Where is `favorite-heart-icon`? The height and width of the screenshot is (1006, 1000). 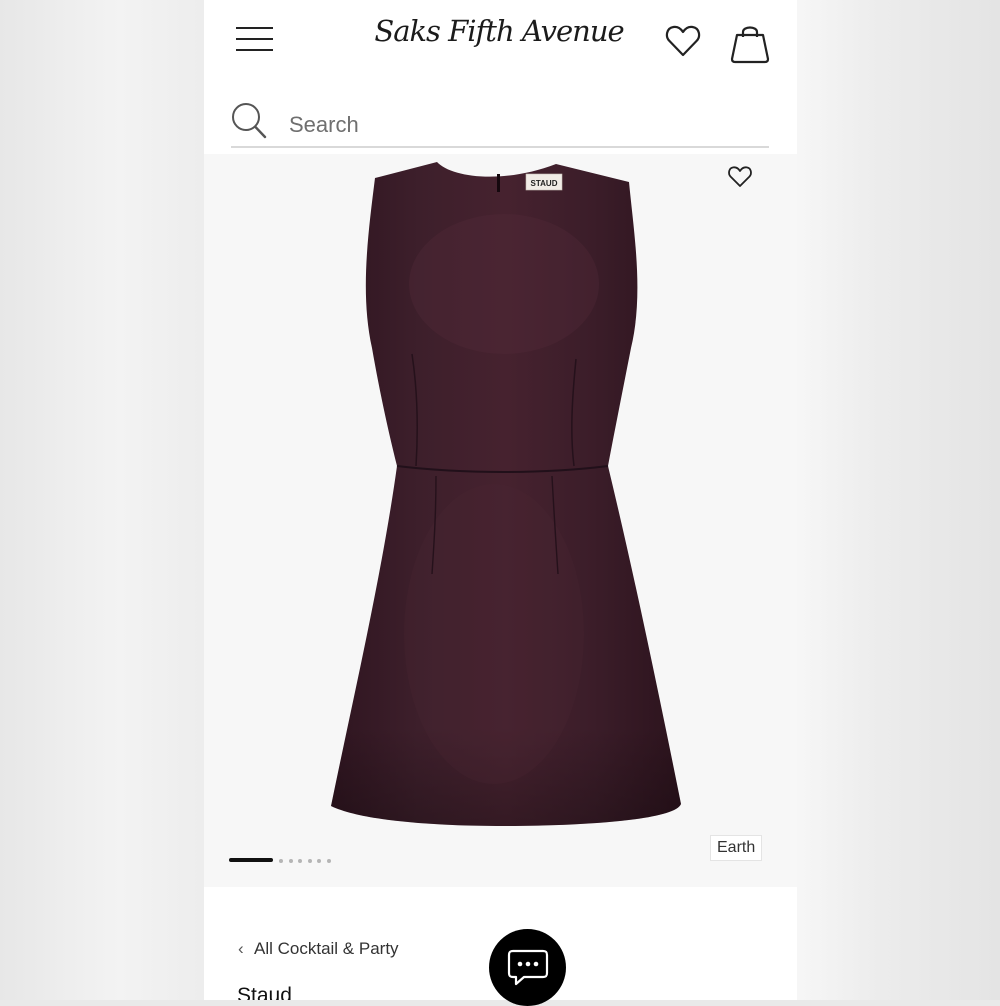
favorite-heart-icon is located at coordinates (740, 179).